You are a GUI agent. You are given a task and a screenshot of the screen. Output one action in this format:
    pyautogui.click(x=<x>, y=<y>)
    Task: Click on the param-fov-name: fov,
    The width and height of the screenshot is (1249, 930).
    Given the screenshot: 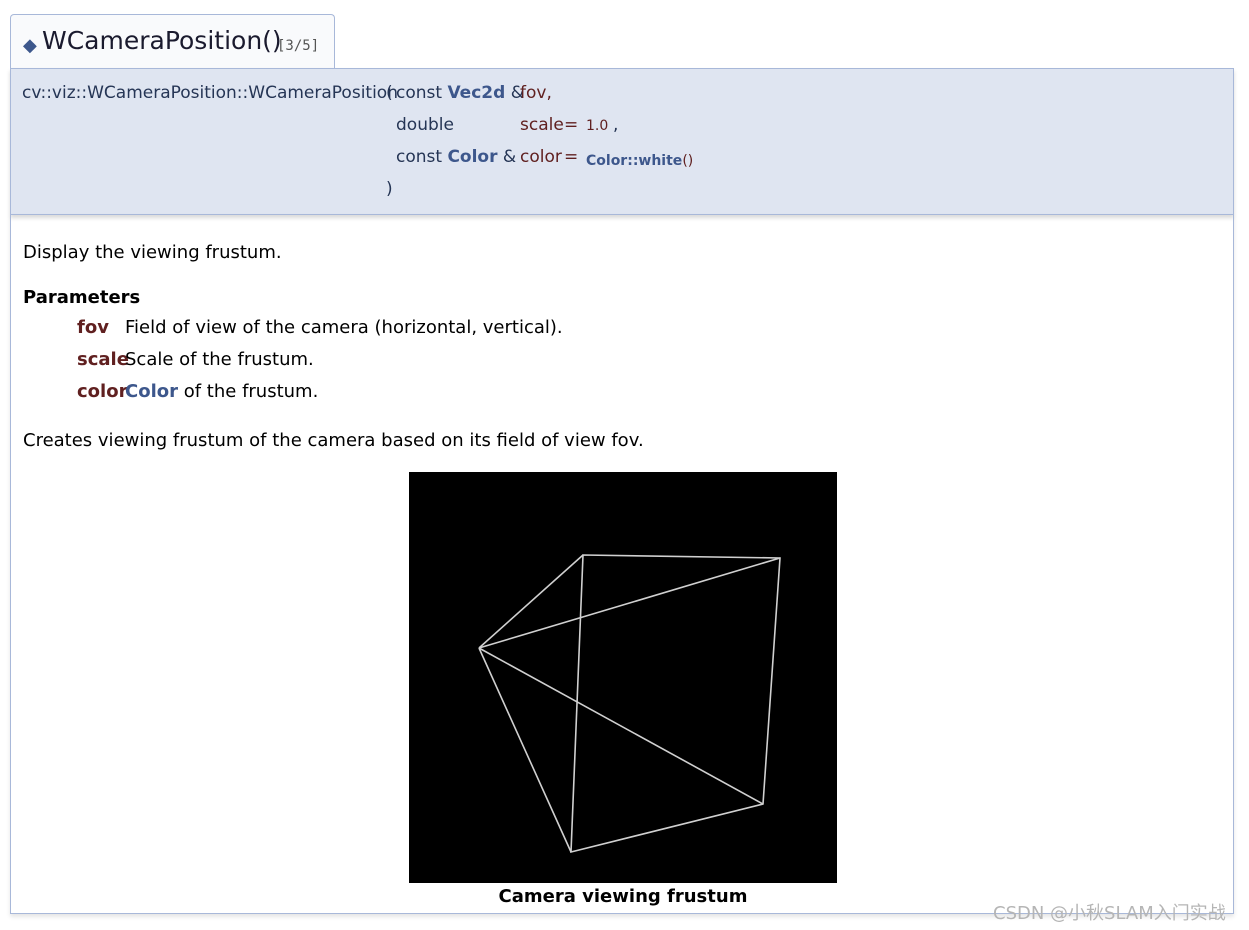 What is the action you would take?
    pyautogui.click(x=536, y=93)
    